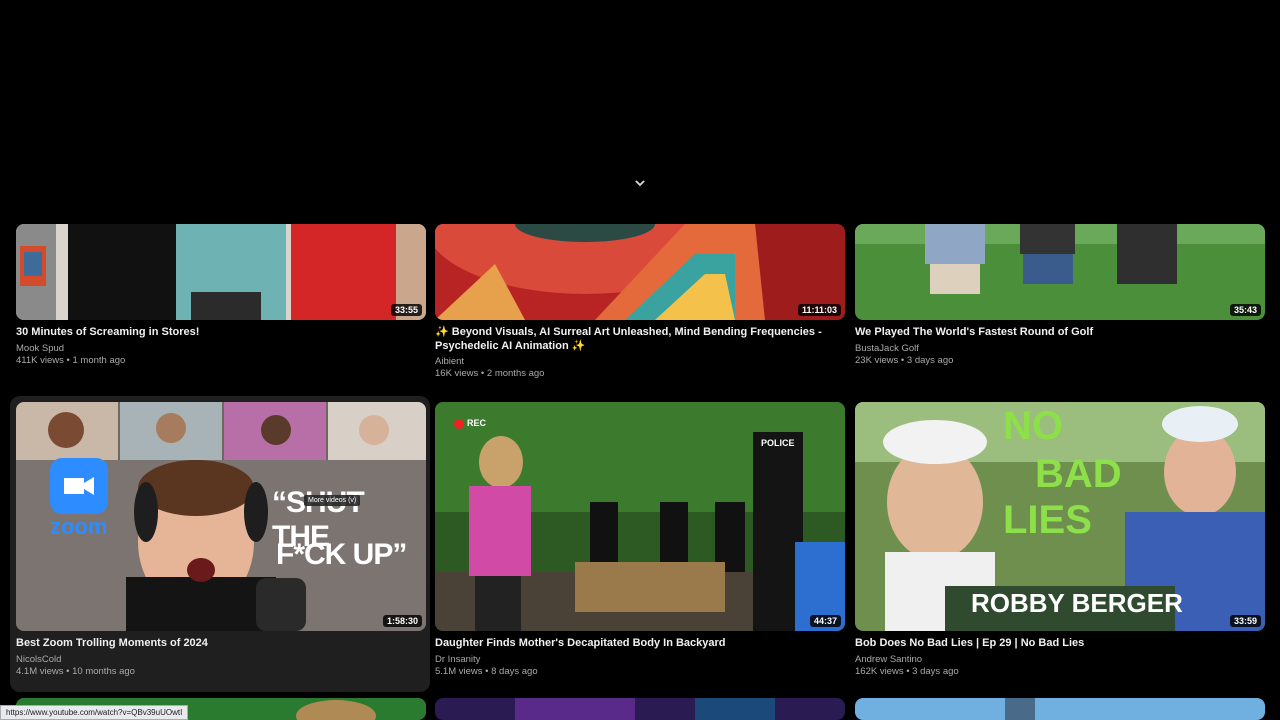 This screenshot has height=720, width=1280. Describe the element at coordinates (71, 360) in the screenshot. I see `video-stats: 411K views • 1 month ago` at that location.